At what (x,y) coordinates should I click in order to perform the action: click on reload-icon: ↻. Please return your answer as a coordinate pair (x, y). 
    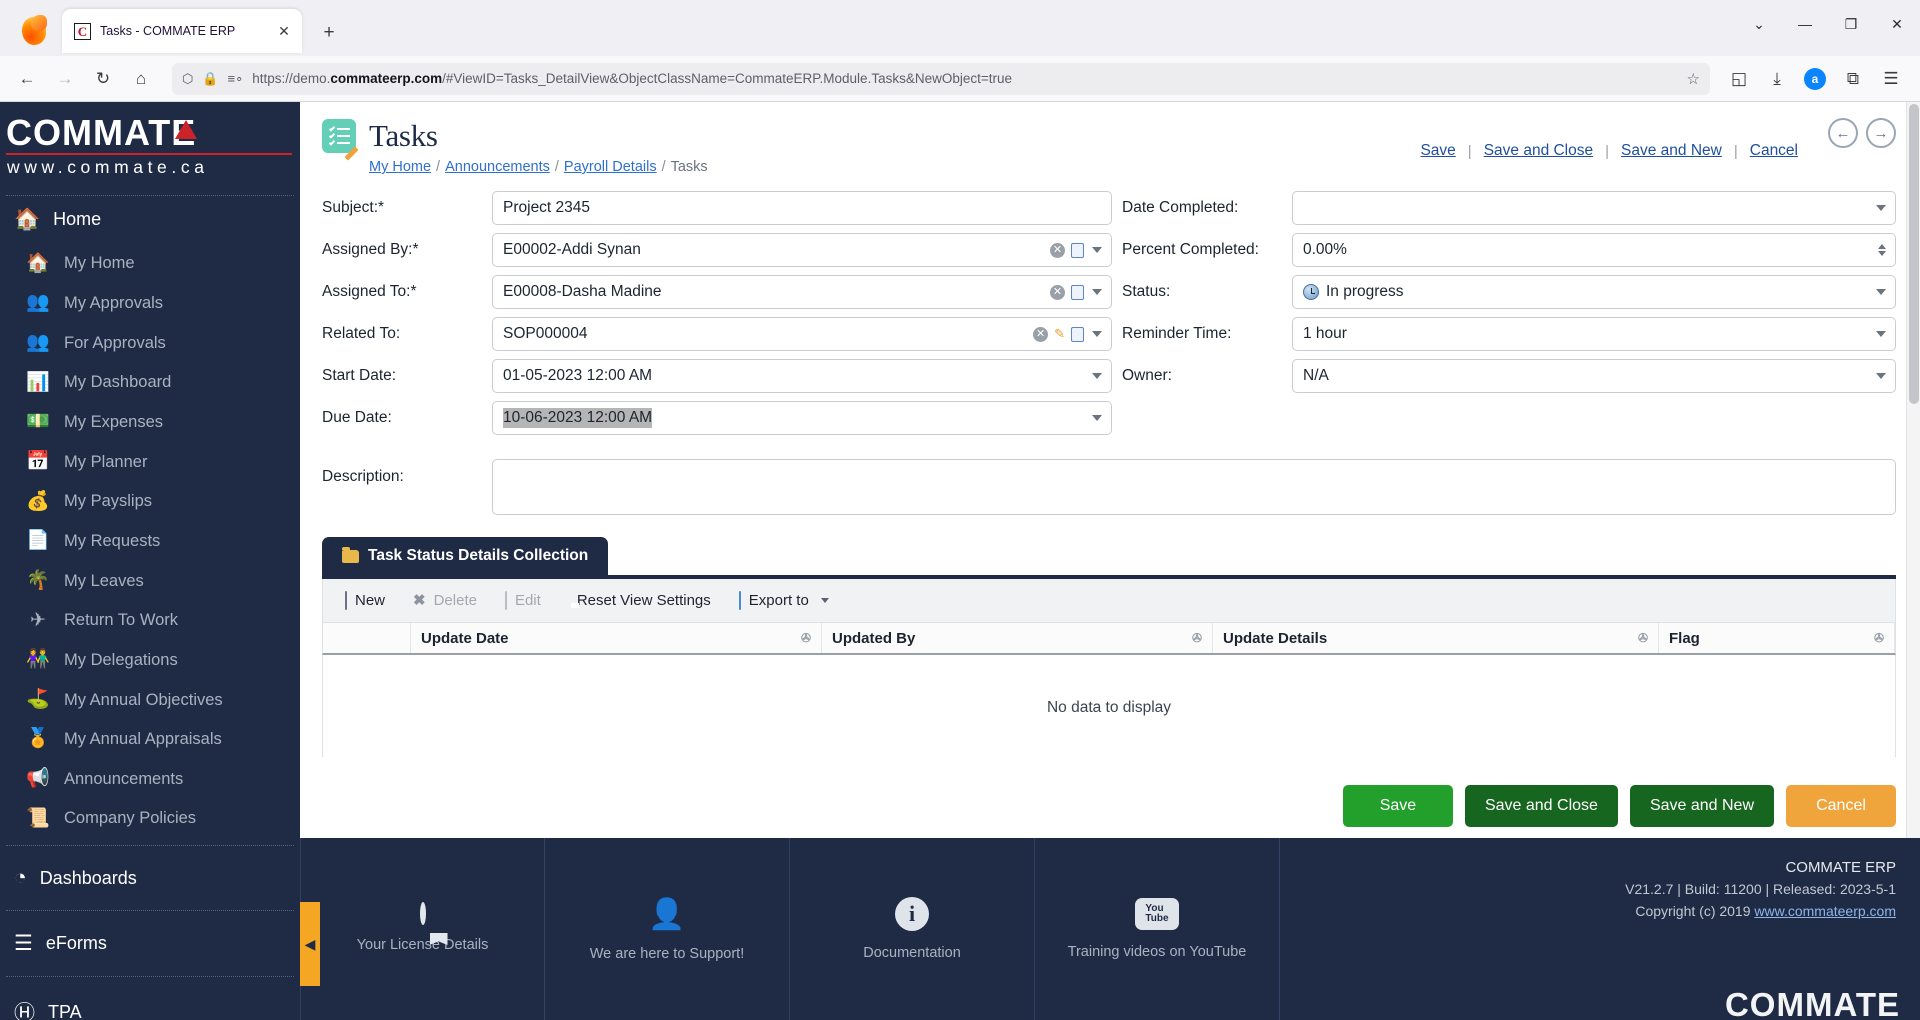
    Looking at the image, I should click on (103, 79).